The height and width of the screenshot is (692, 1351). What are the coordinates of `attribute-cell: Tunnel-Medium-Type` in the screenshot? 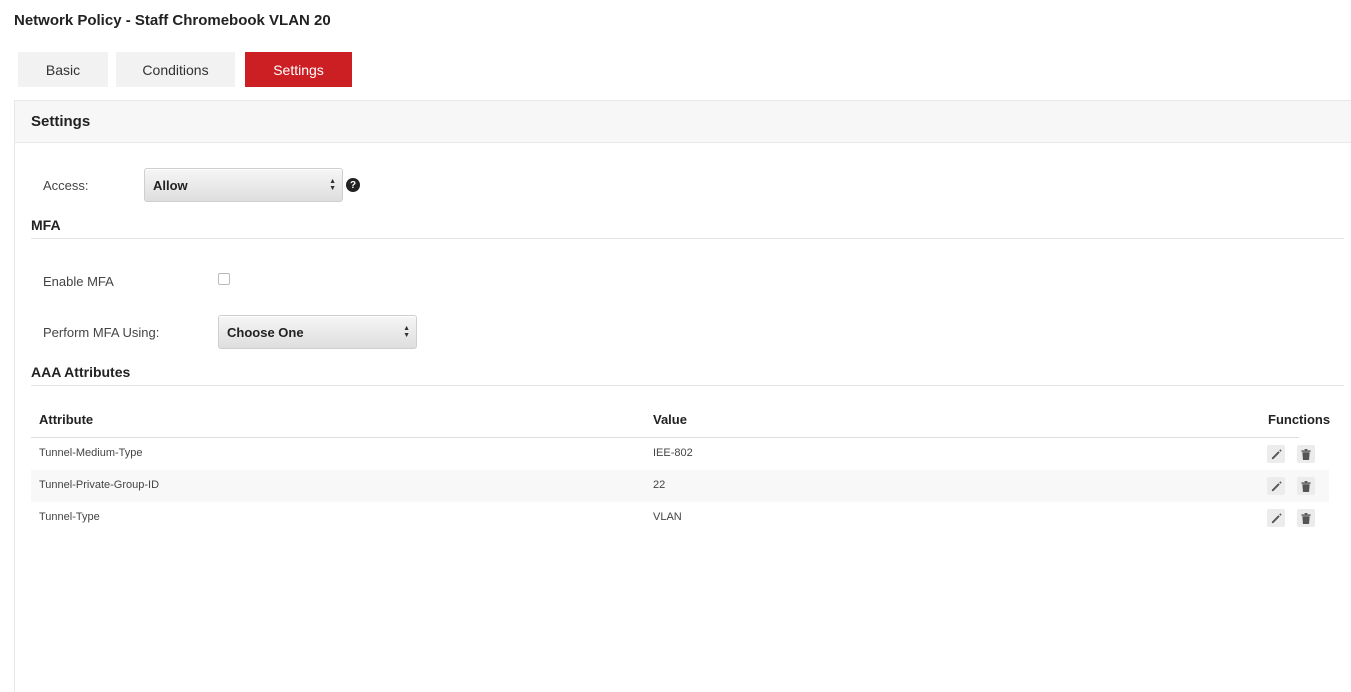 It's located at (91, 453).